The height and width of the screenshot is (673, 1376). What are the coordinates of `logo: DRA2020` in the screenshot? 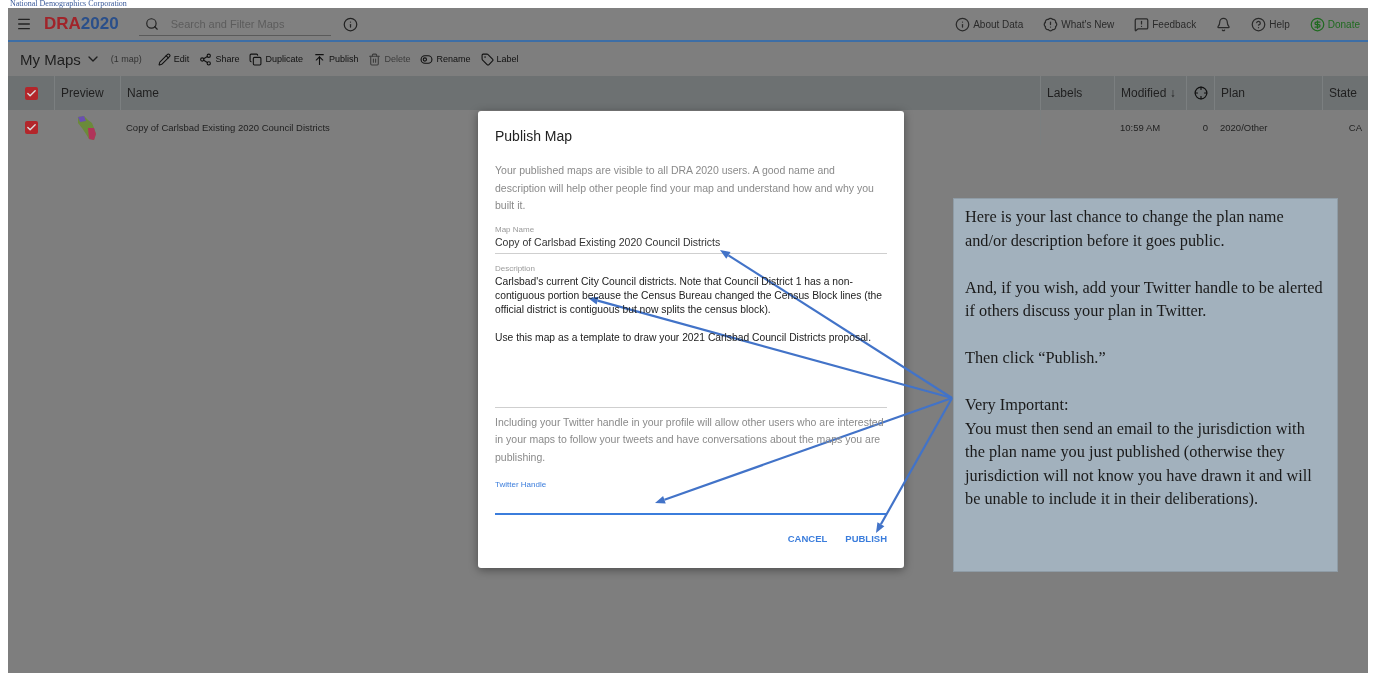 It's located at (81, 24).